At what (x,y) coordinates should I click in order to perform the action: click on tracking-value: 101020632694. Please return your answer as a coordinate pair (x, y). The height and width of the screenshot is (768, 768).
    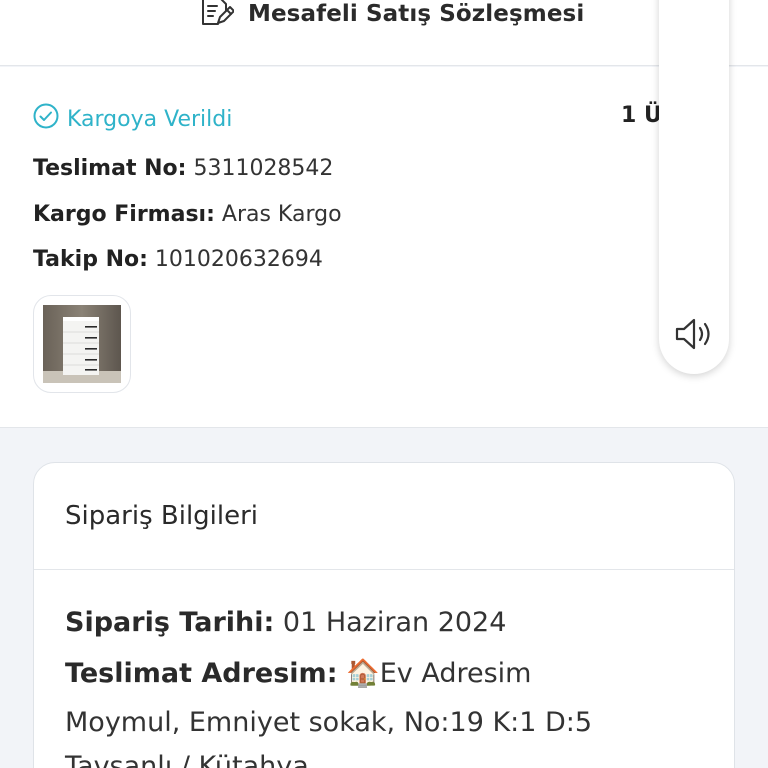
    Looking at the image, I should click on (239, 259).